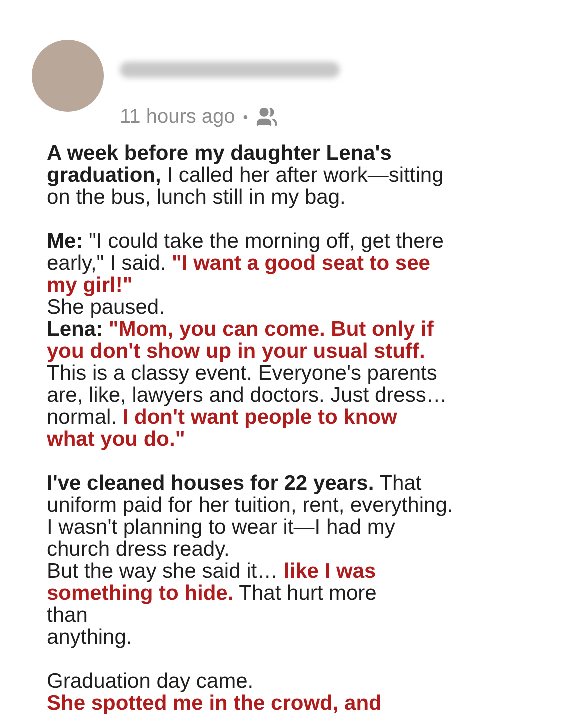 This screenshot has height=720, width=576. What do you see at coordinates (178, 117) in the screenshot?
I see `post-time: 11 hours ago` at bounding box center [178, 117].